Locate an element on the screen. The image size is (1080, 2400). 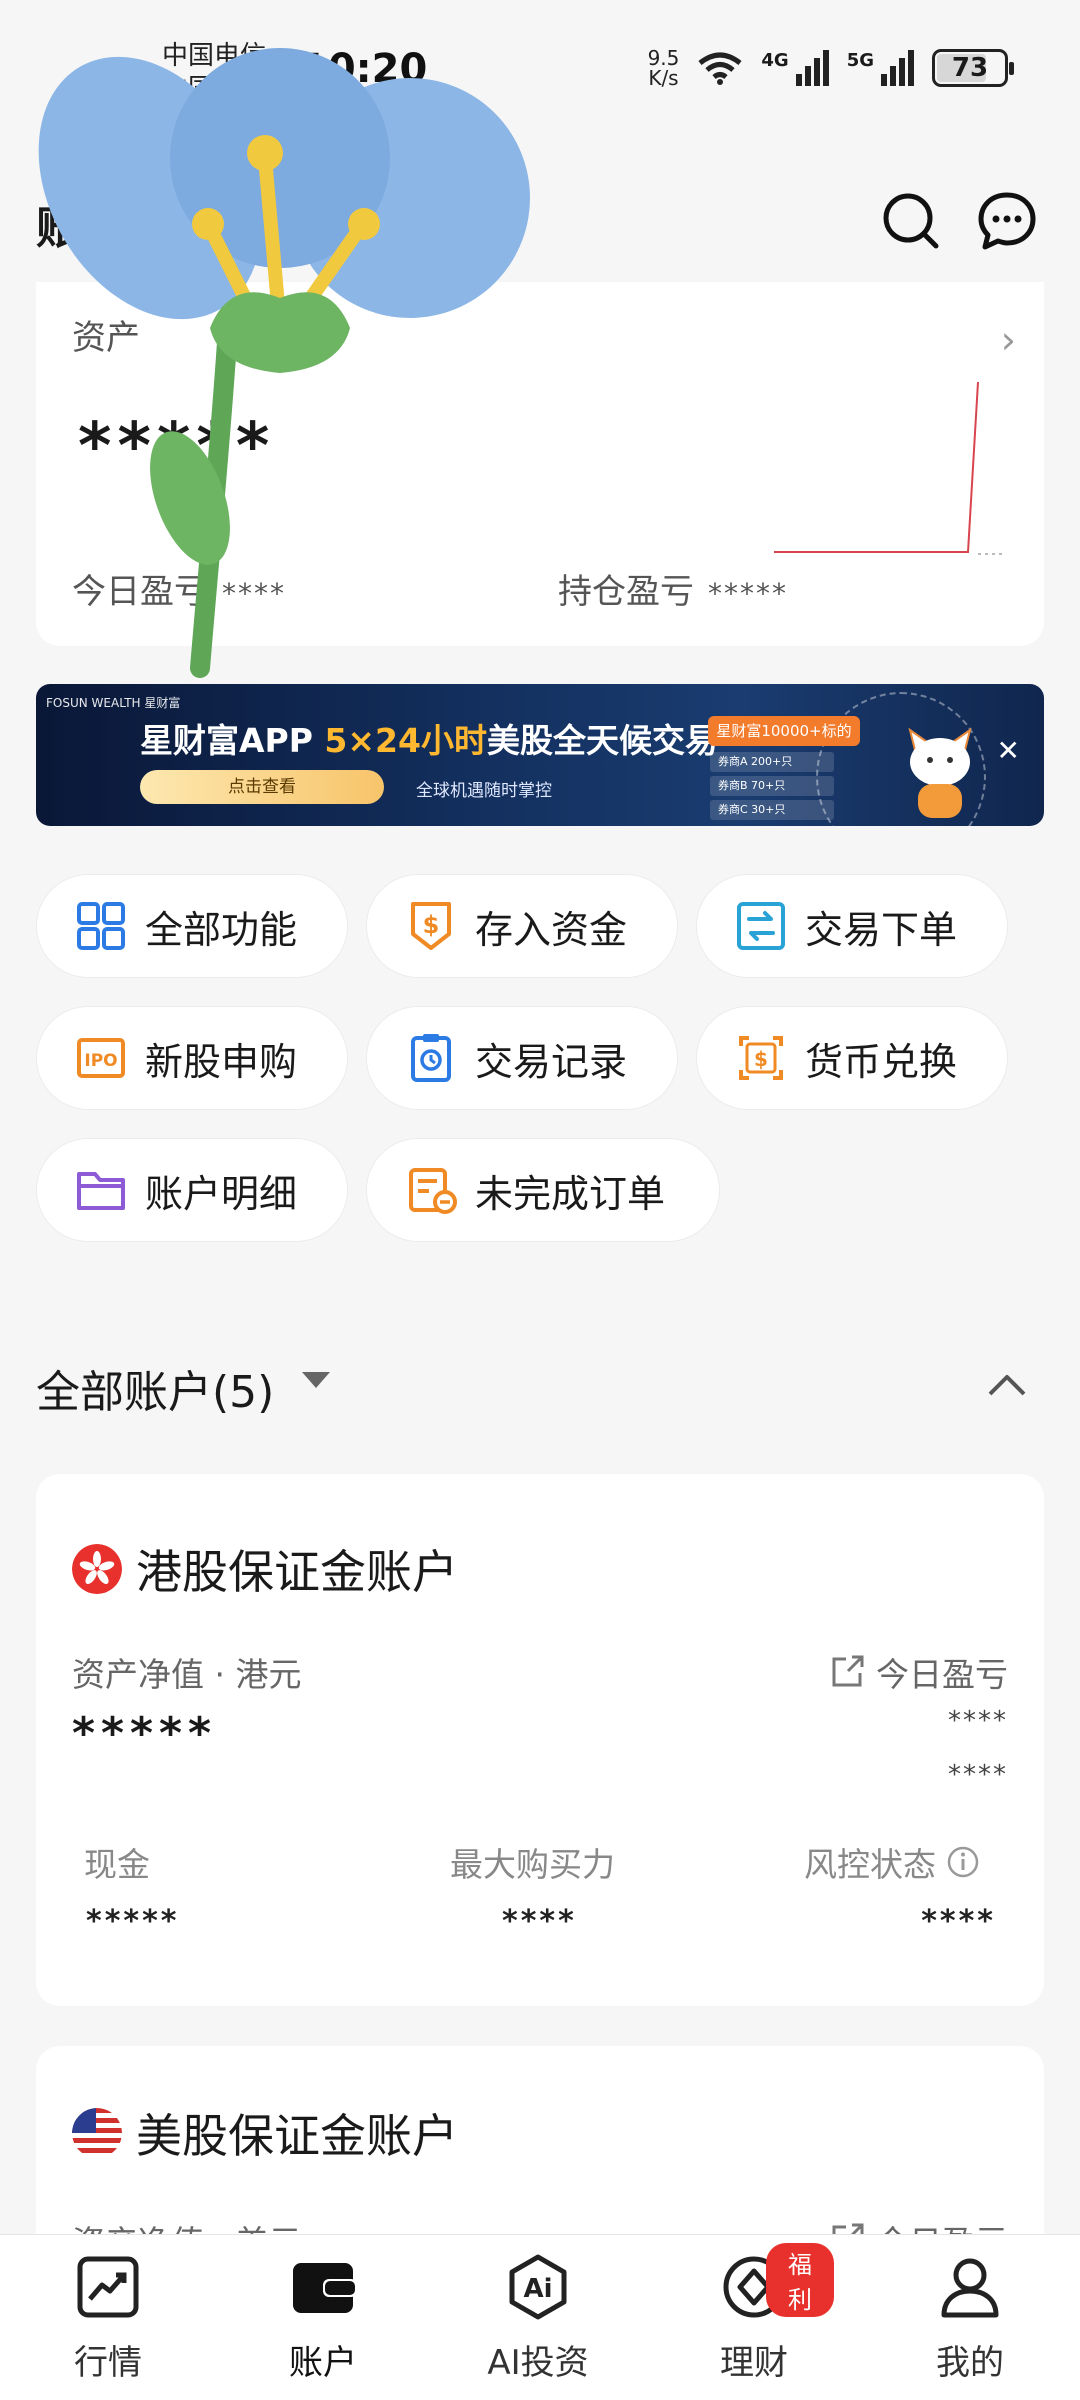
record-icon is located at coordinates (431, 1058).